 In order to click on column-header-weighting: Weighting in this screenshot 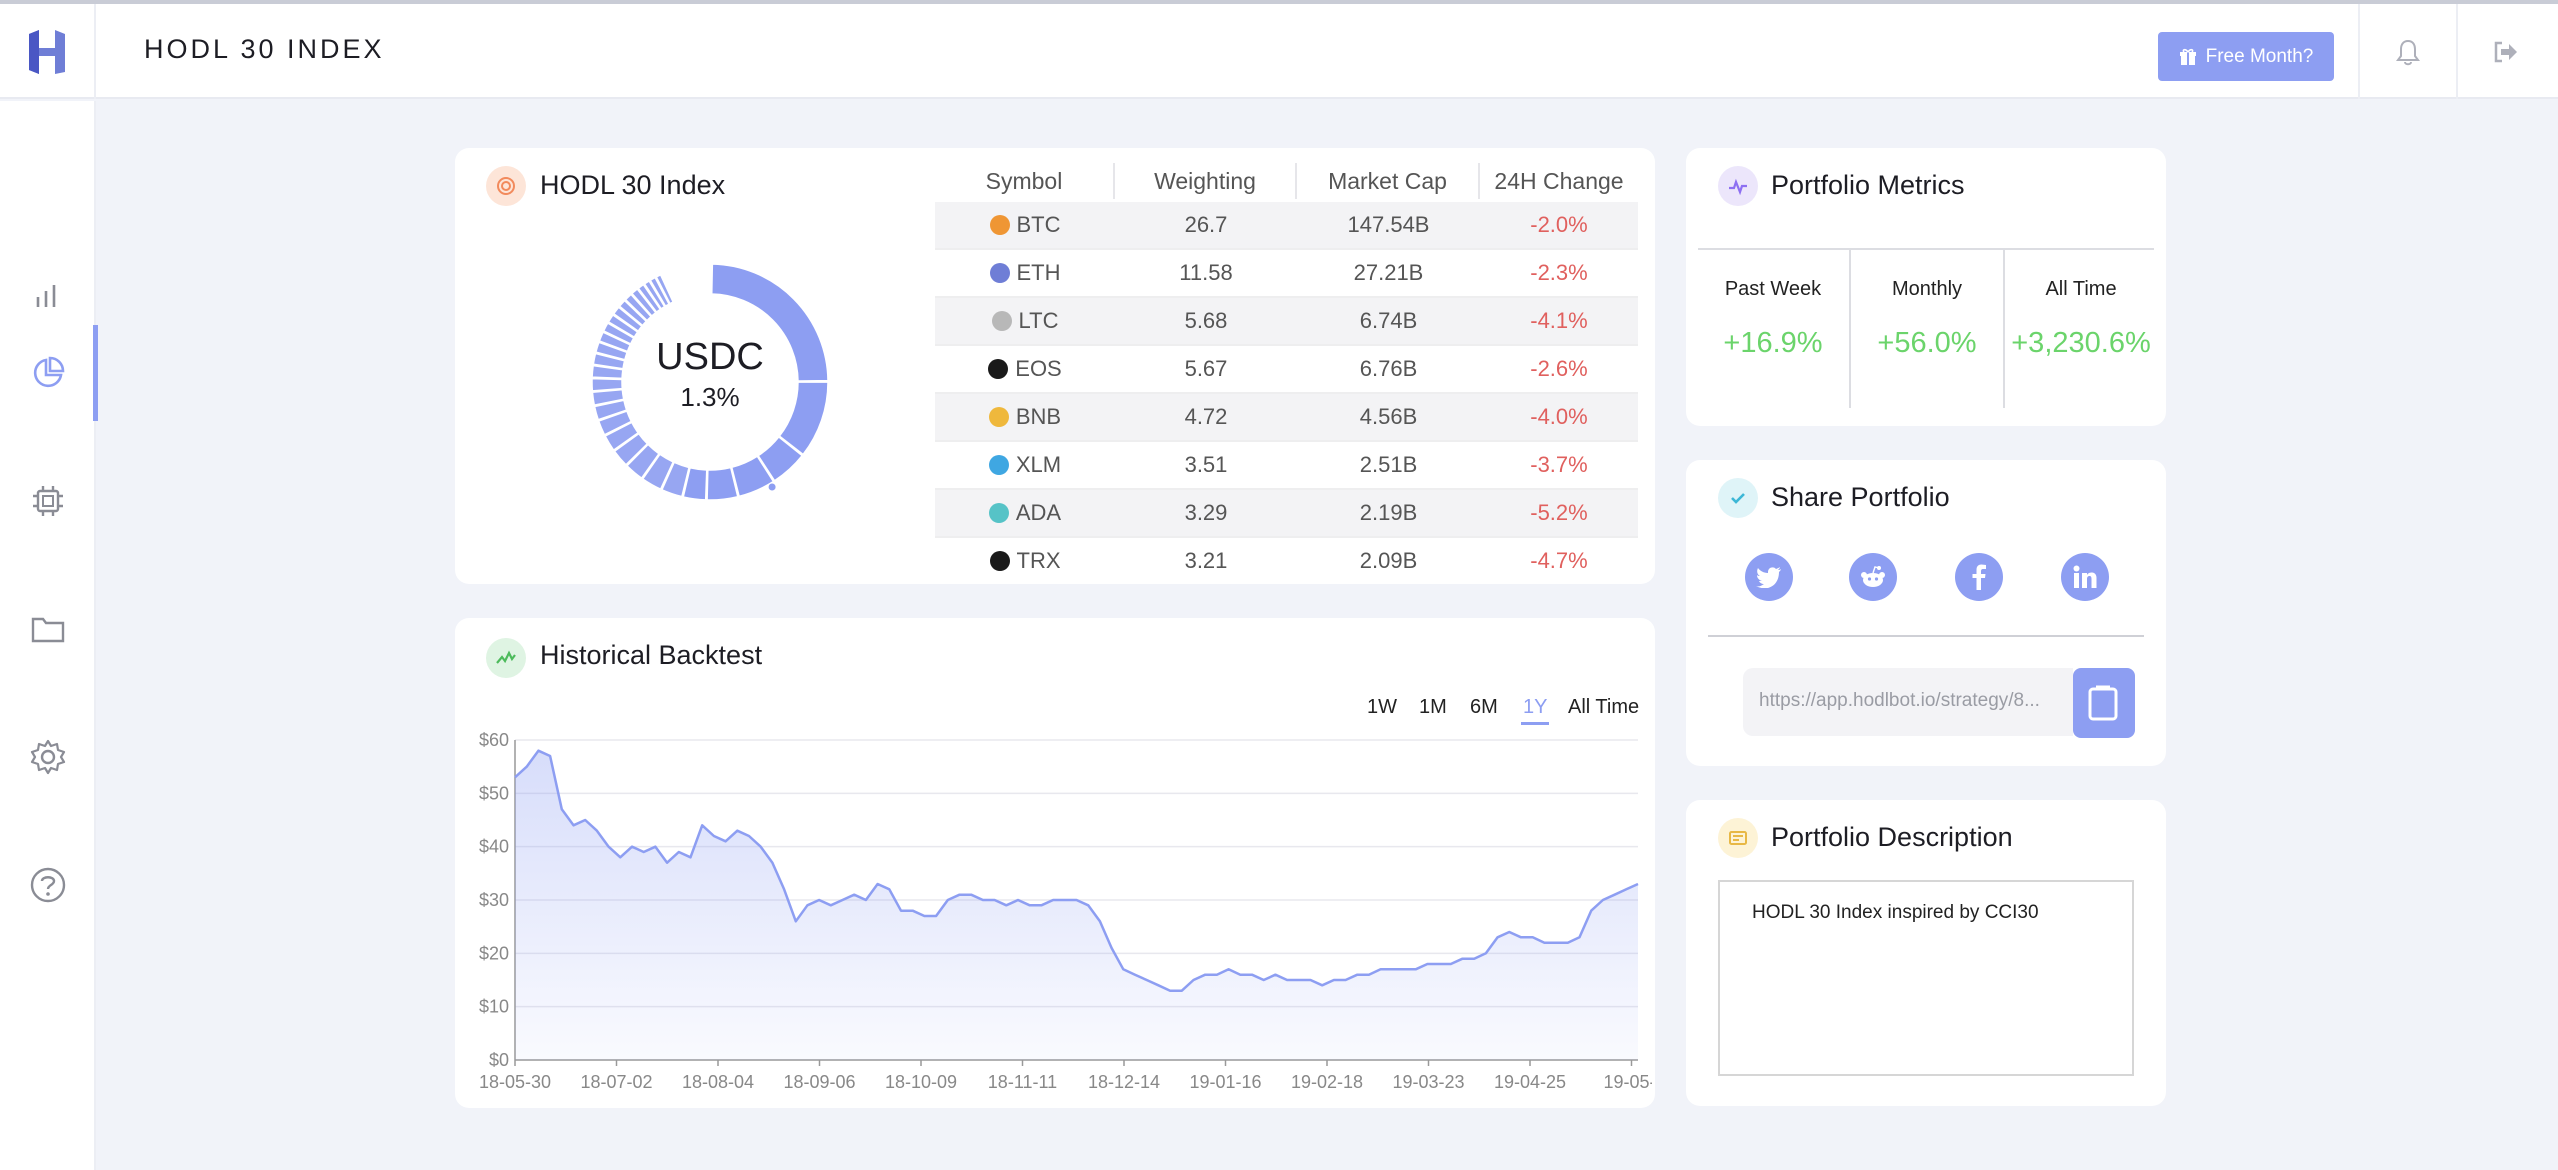, I will do `click(1206, 181)`.